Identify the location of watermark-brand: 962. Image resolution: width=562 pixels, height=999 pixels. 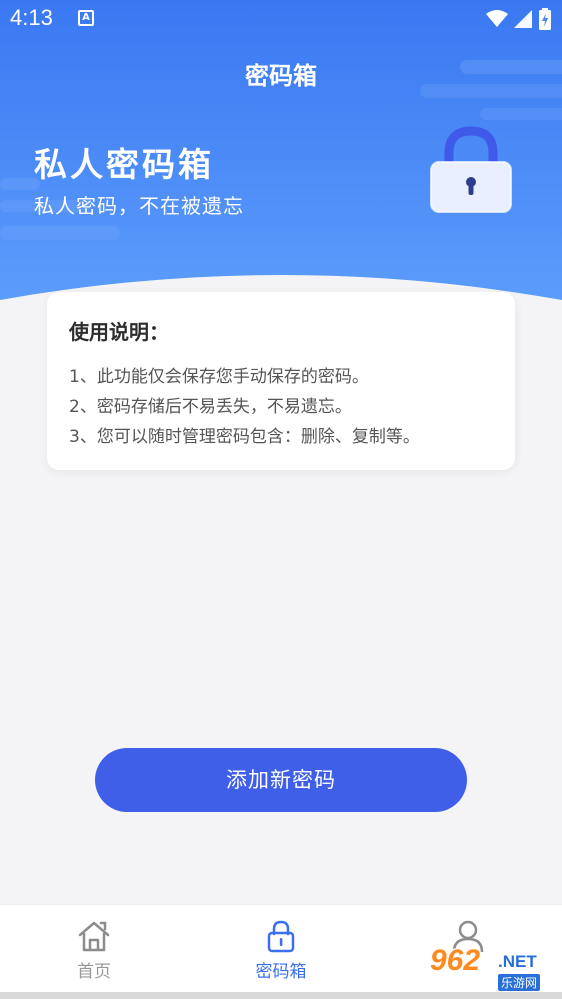
(455, 960).